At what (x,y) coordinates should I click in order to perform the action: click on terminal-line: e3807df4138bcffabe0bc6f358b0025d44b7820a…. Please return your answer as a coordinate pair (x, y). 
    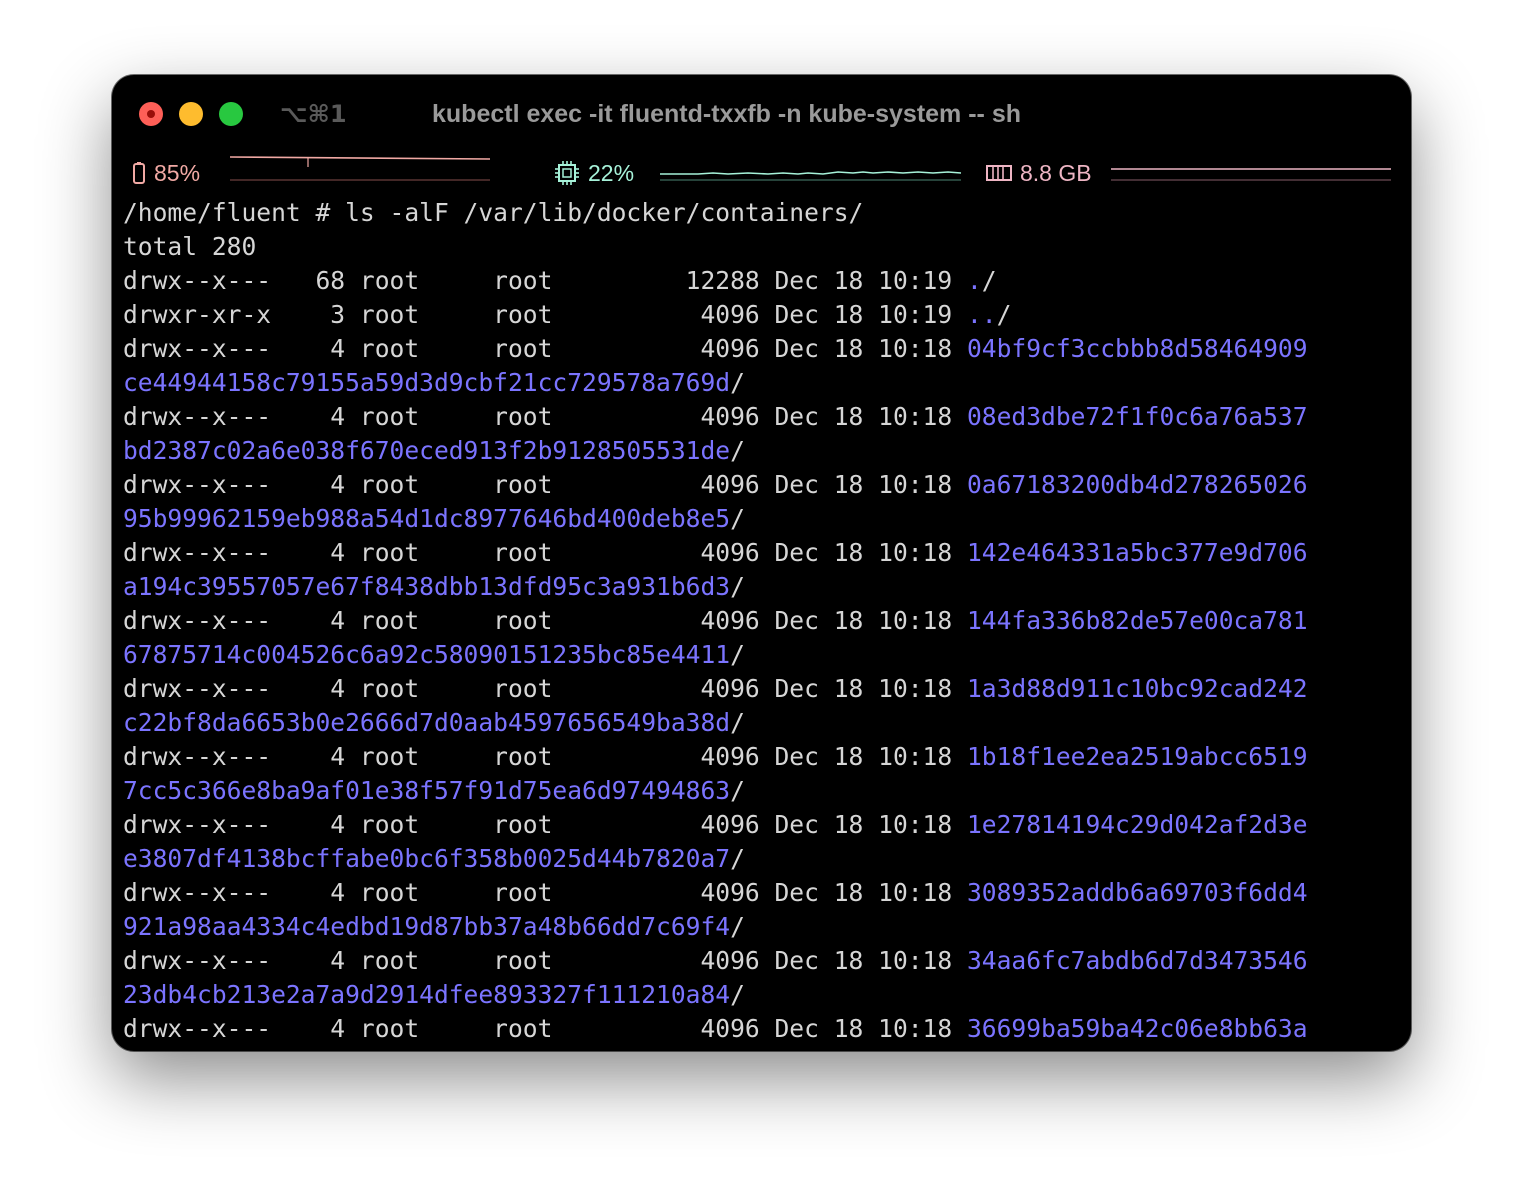
    Looking at the image, I should click on (767, 859).